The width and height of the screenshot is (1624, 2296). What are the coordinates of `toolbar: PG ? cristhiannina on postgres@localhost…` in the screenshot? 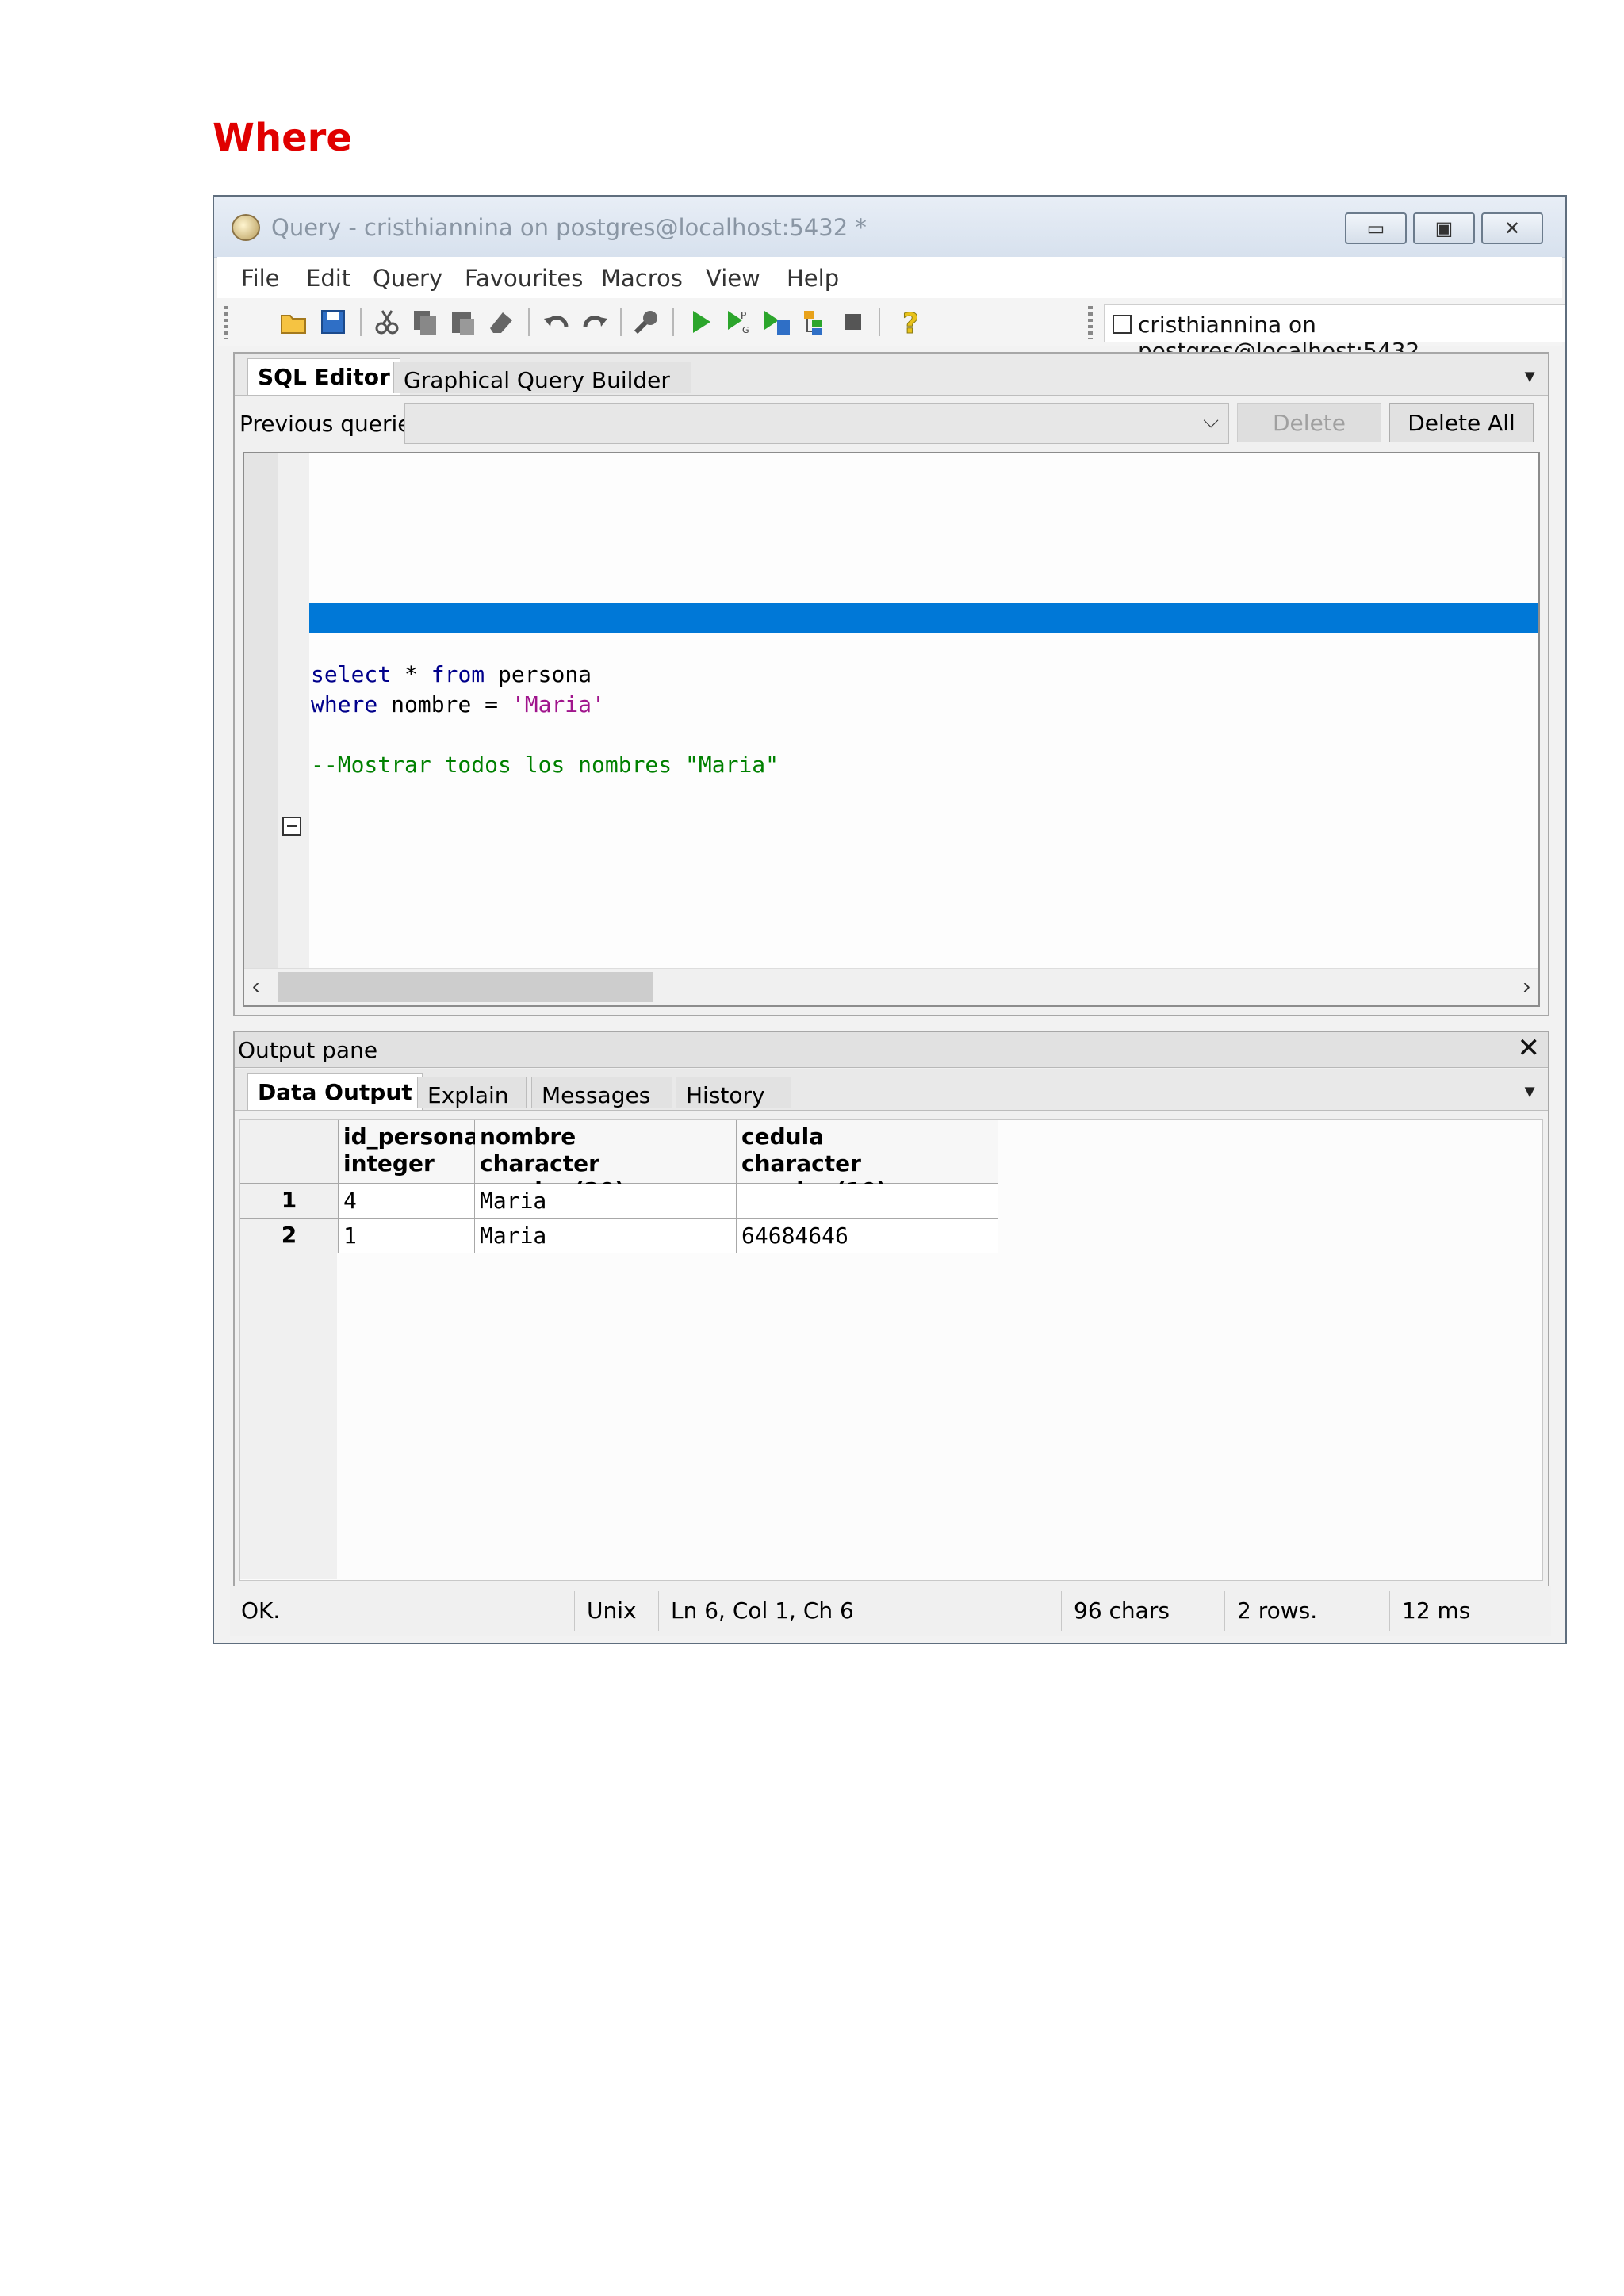 It's located at (891, 331).